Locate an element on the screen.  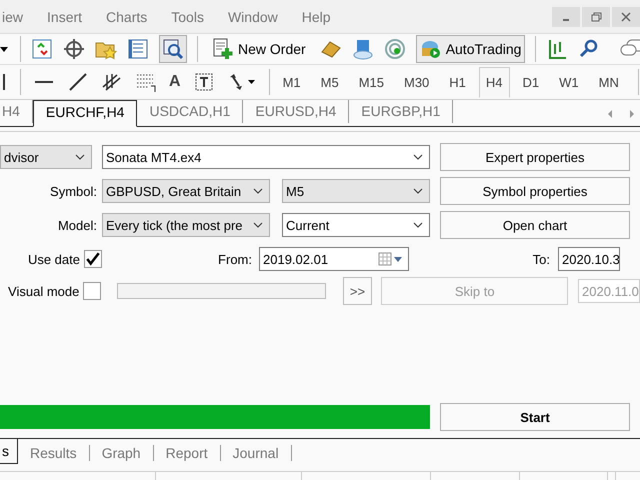
menu-item: Charts is located at coordinates (127, 16).